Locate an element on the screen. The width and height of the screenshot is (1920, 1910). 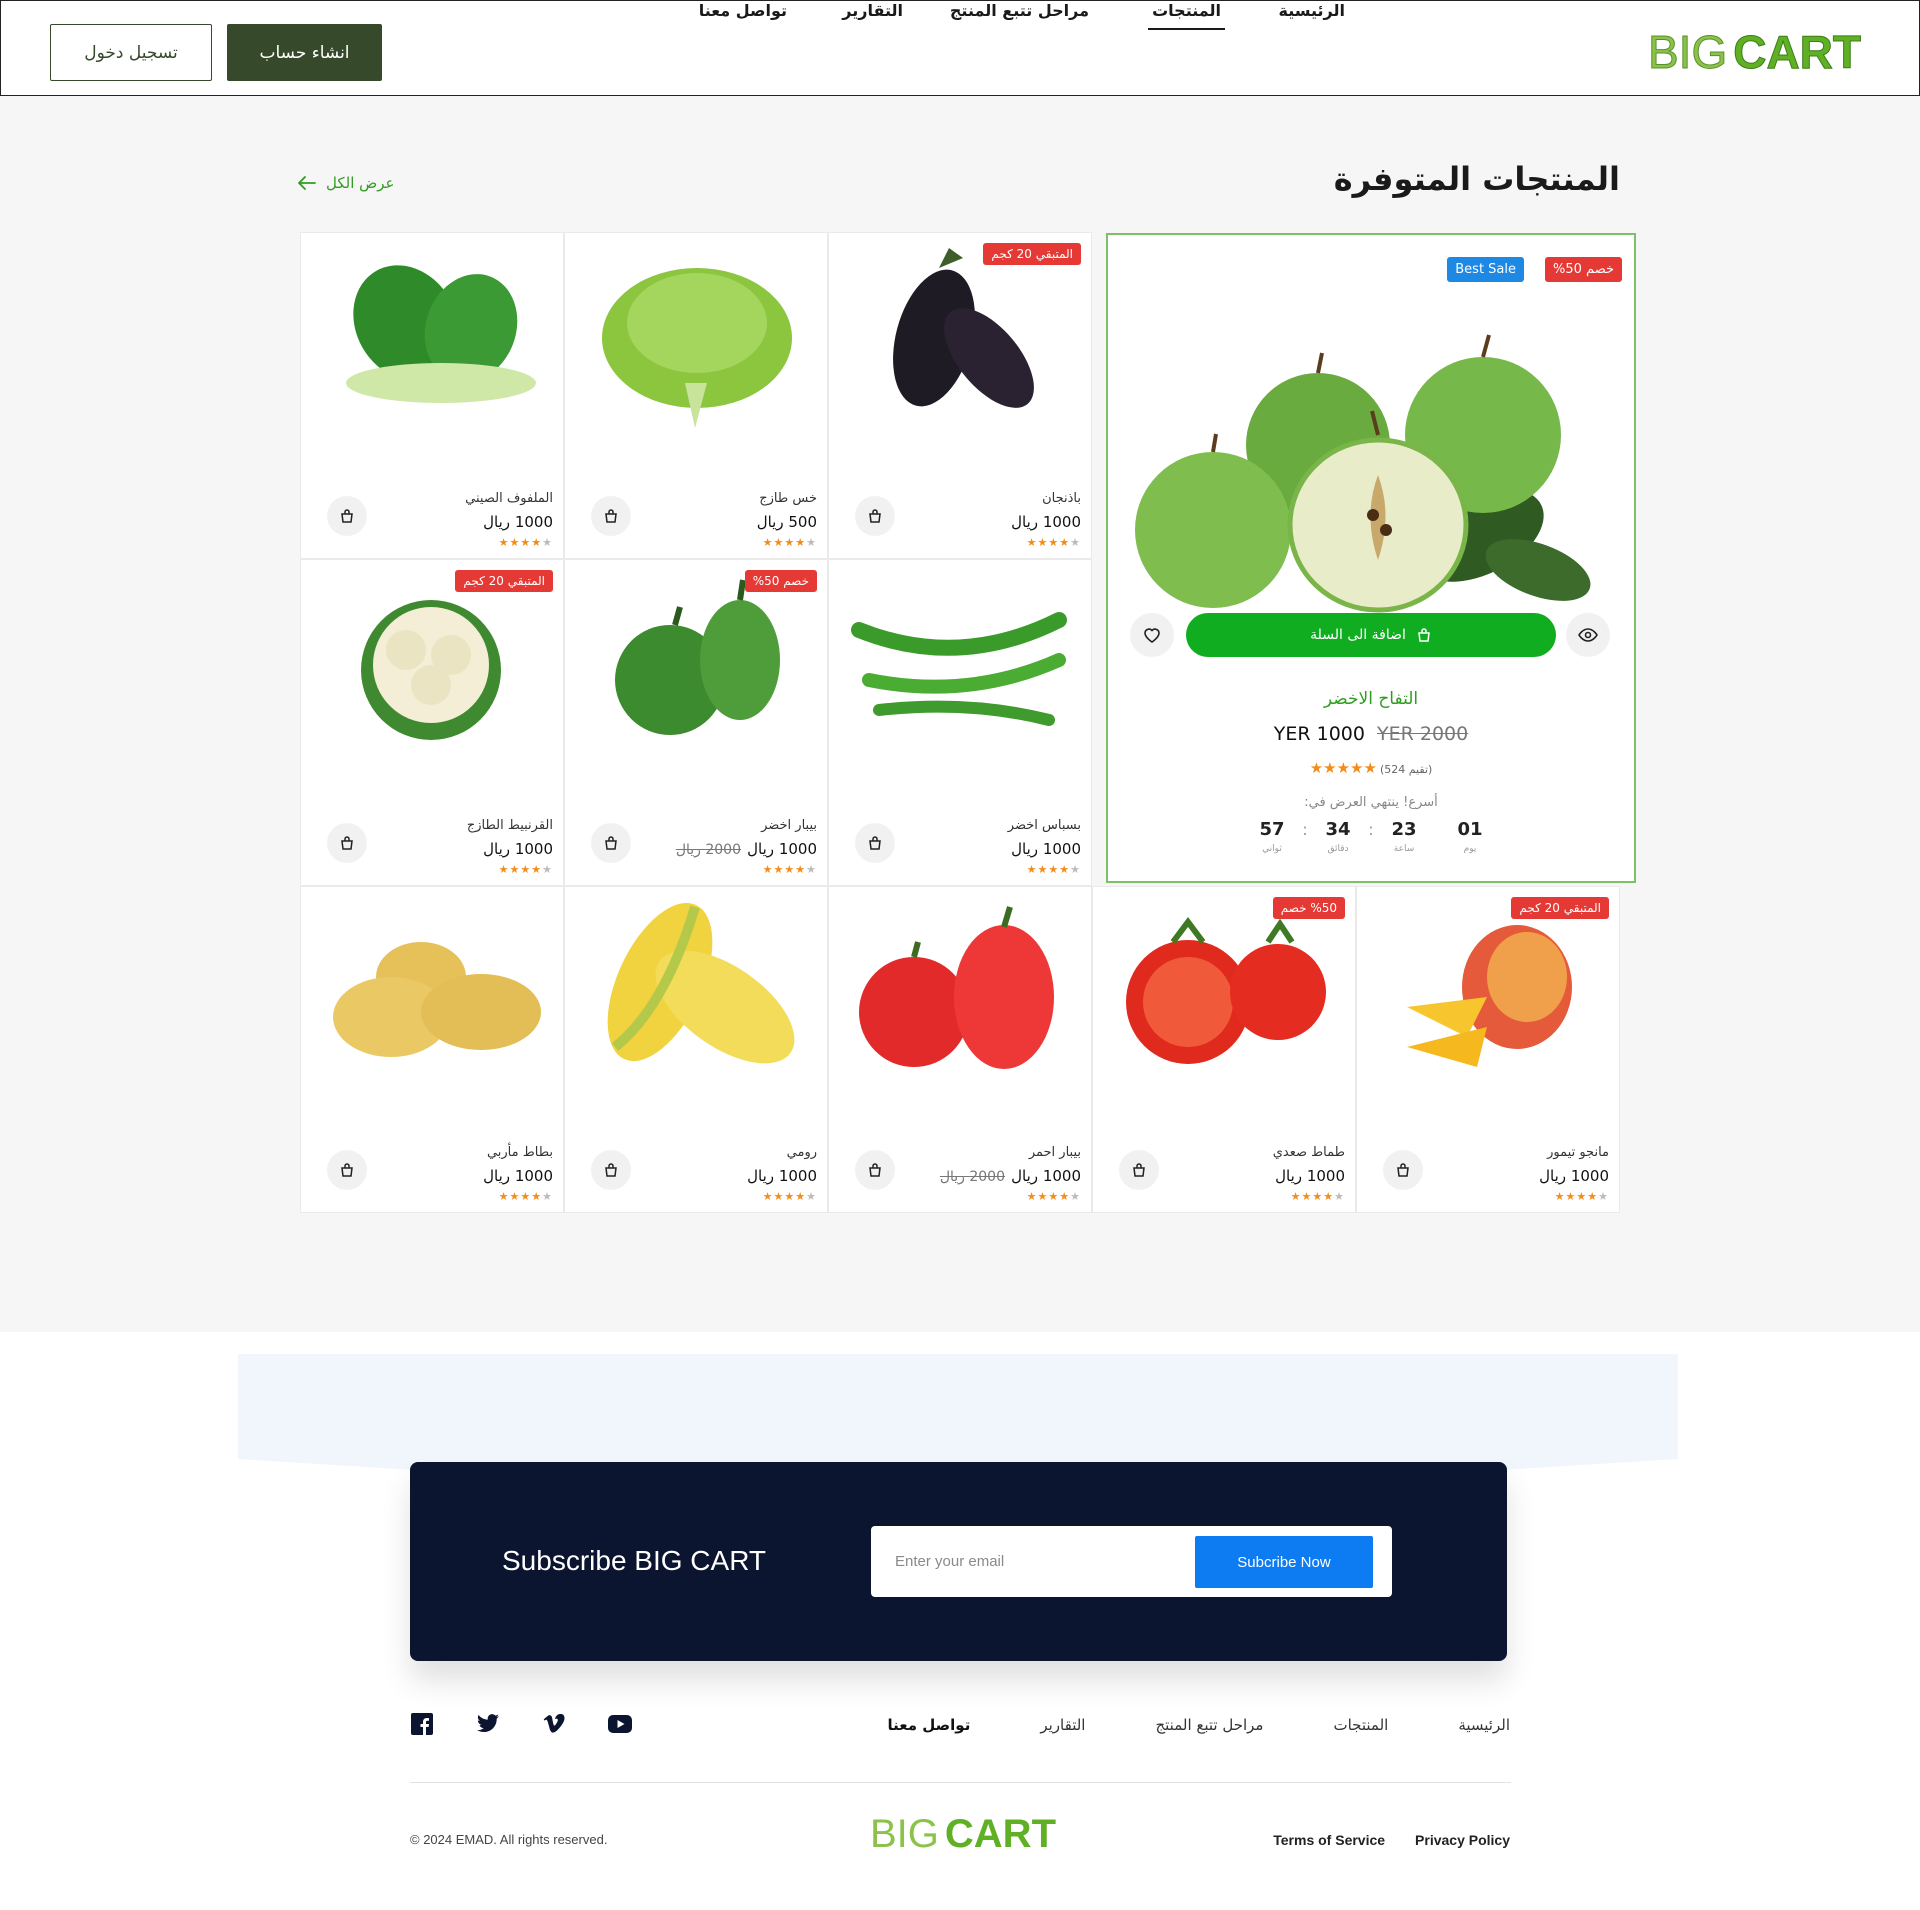
potato-image is located at coordinates (437, 999).